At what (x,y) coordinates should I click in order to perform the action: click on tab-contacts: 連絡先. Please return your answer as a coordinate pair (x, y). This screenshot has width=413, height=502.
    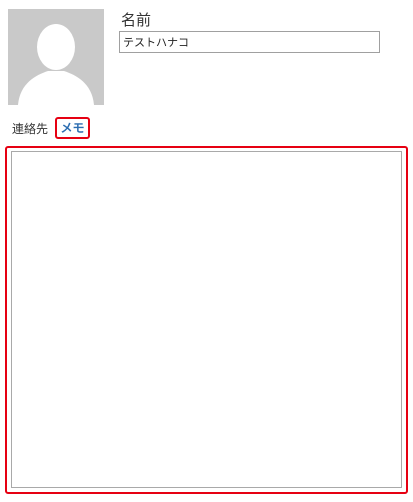
    Looking at the image, I should click on (30, 129).